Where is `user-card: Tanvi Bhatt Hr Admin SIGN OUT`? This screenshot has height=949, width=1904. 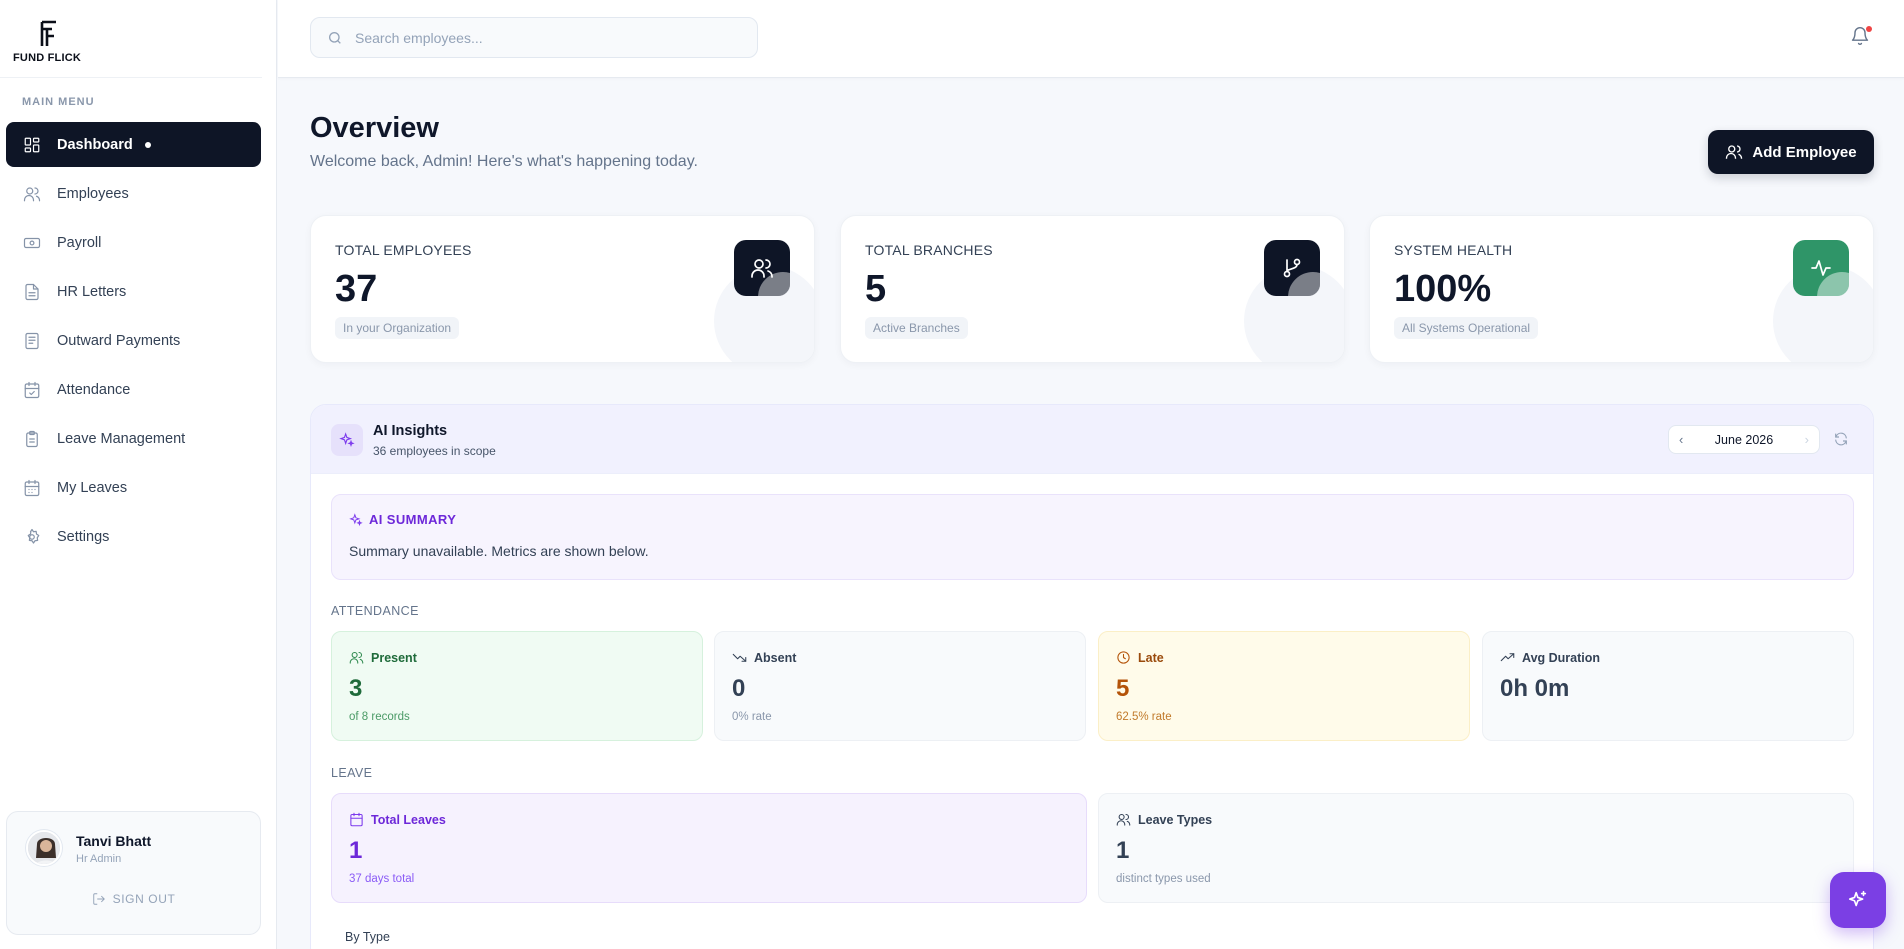 user-card: Tanvi Bhatt Hr Admin SIGN OUT is located at coordinates (133, 873).